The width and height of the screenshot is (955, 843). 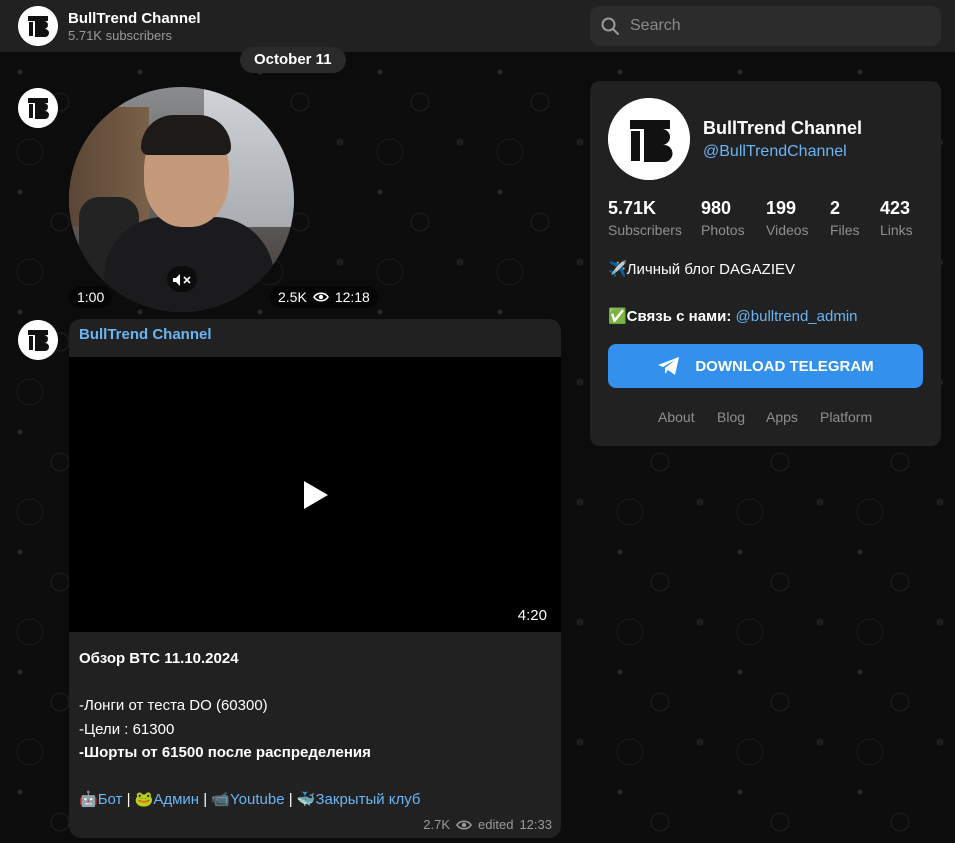 What do you see at coordinates (496, 824) in the screenshot?
I see `edited-label: edited` at bounding box center [496, 824].